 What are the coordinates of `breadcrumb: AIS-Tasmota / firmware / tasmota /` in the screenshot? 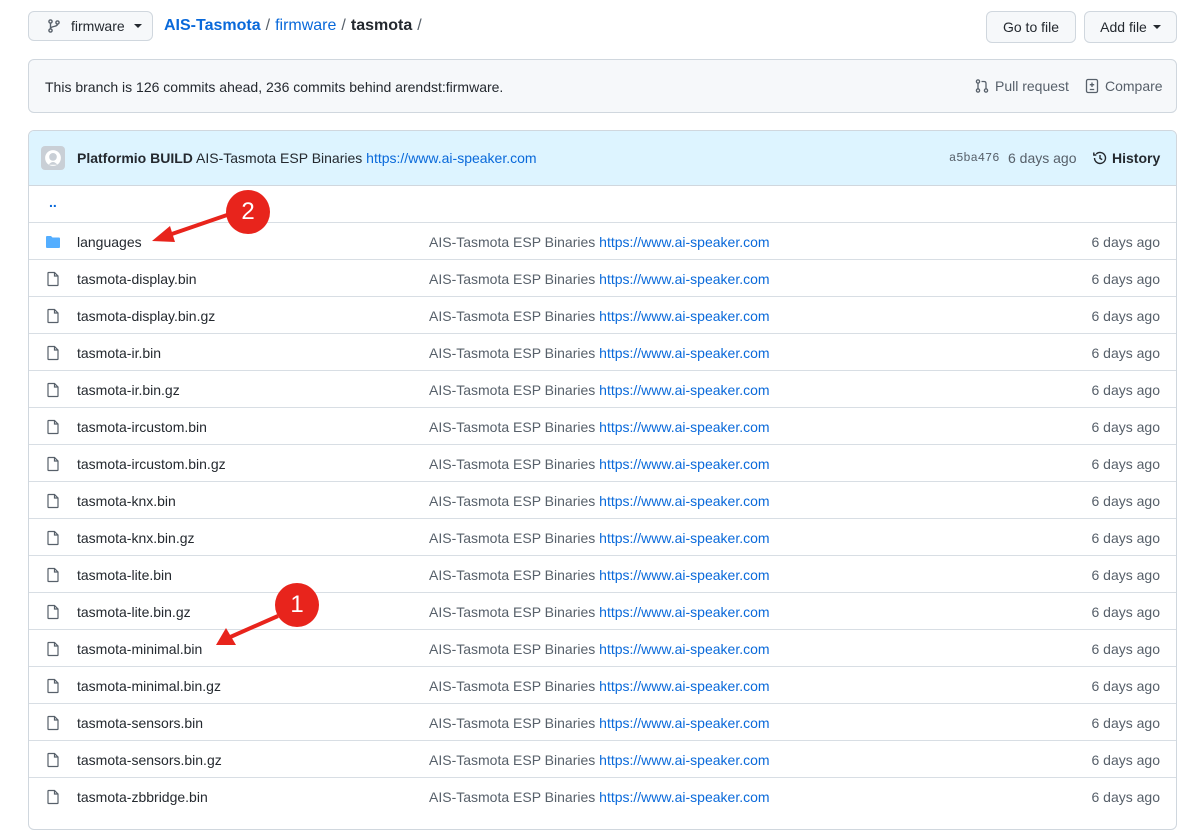 It's located at (293, 26).